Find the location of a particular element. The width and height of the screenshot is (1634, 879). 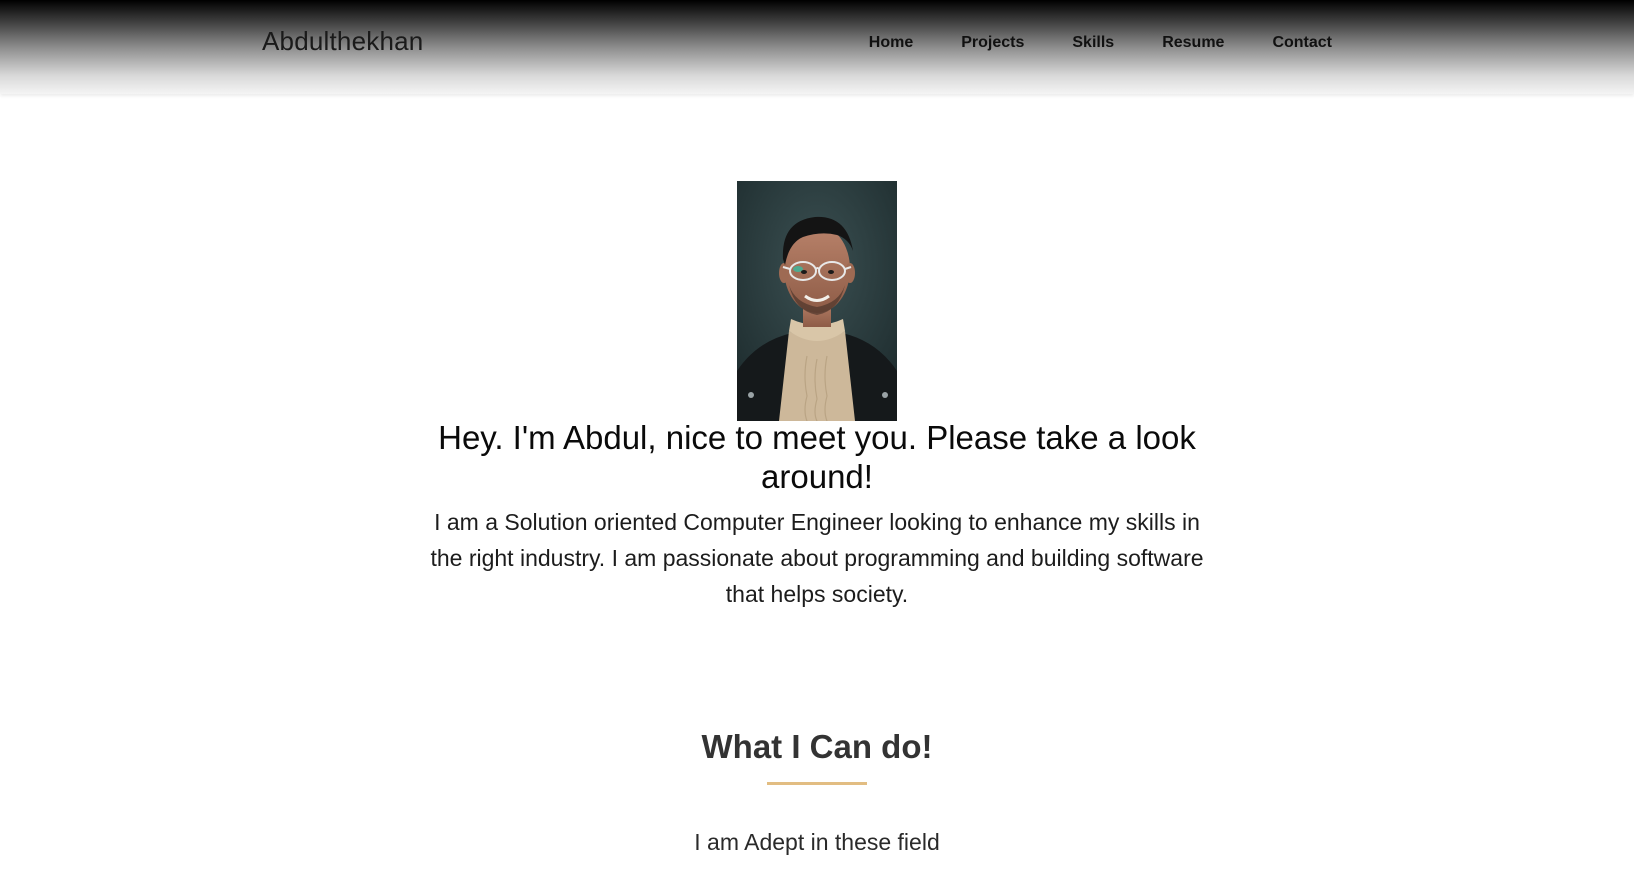

main-nav: Home Projects Skills Resume Contact is located at coordinates (1076, 43).